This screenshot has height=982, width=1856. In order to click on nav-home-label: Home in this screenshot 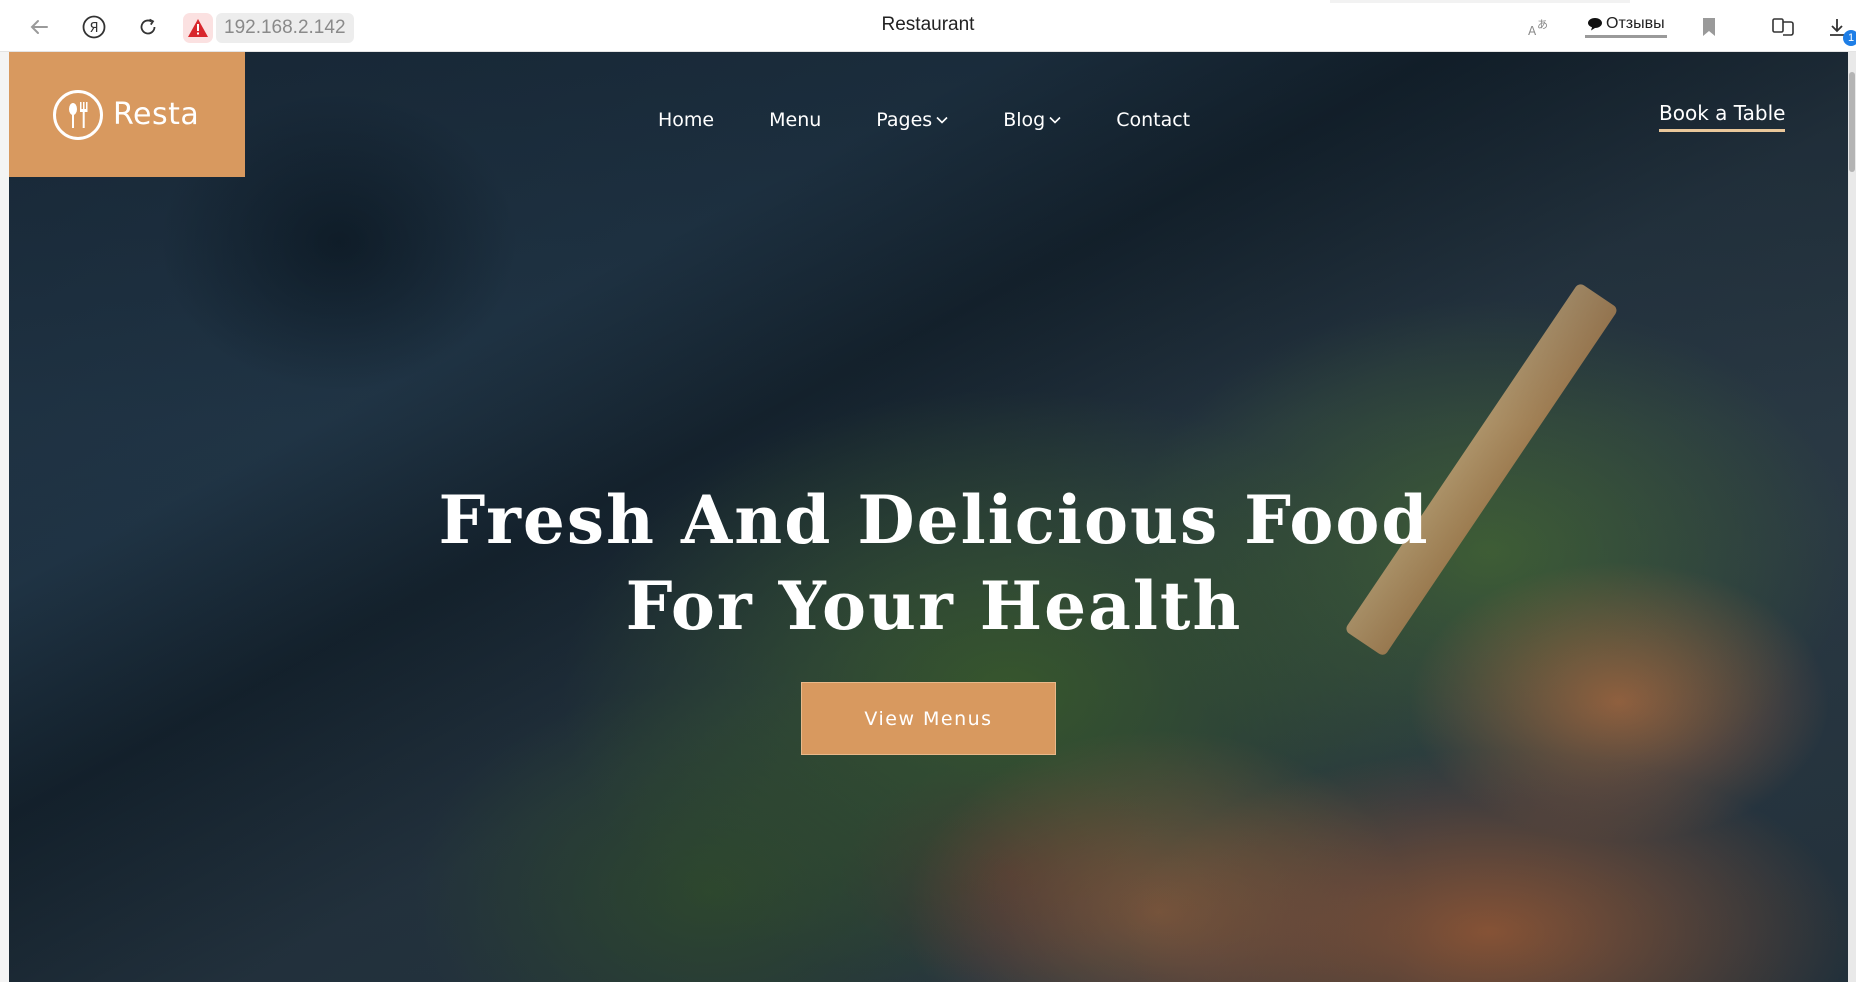, I will do `click(686, 120)`.